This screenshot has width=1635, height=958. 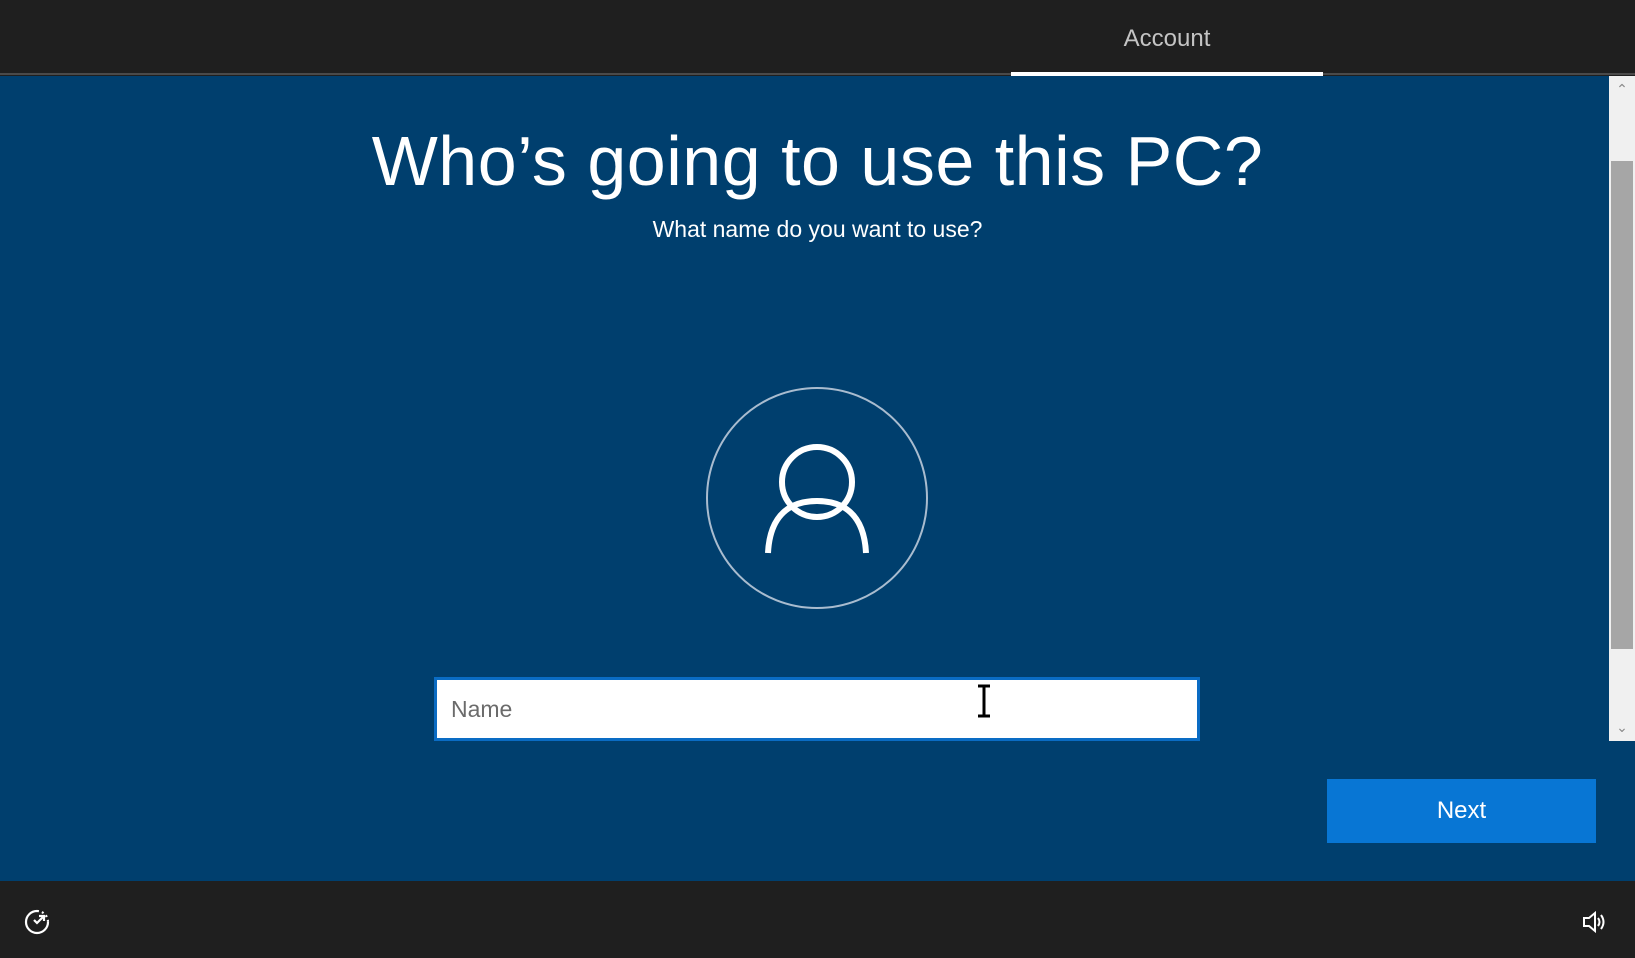 I want to click on text-cursor-icon, so click(x=984, y=701).